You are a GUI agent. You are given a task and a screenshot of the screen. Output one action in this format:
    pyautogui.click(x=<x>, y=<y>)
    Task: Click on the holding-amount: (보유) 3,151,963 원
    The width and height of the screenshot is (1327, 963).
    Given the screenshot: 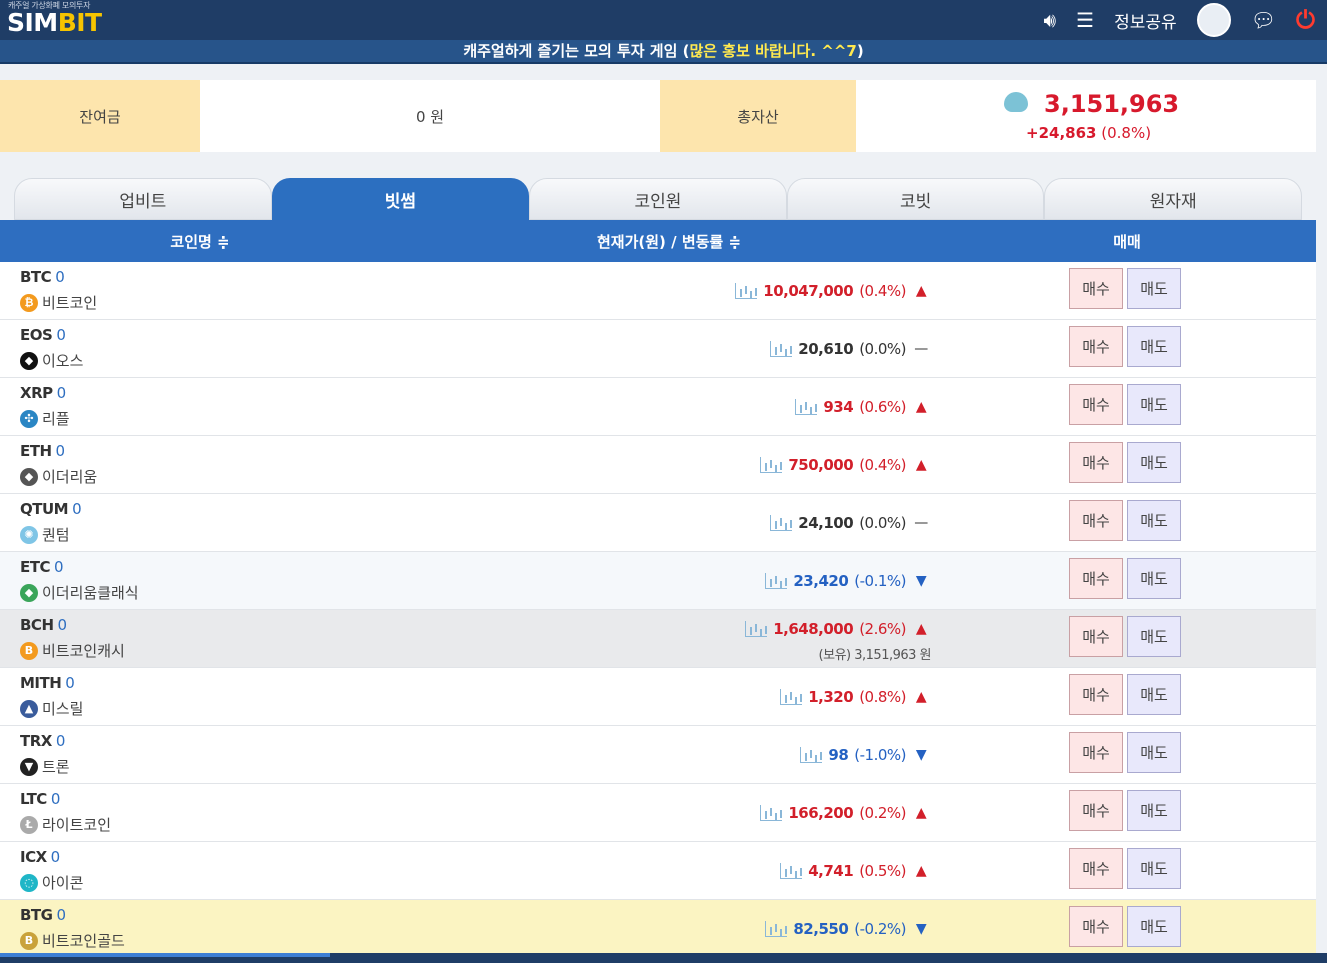 What is the action you would take?
    pyautogui.click(x=875, y=655)
    